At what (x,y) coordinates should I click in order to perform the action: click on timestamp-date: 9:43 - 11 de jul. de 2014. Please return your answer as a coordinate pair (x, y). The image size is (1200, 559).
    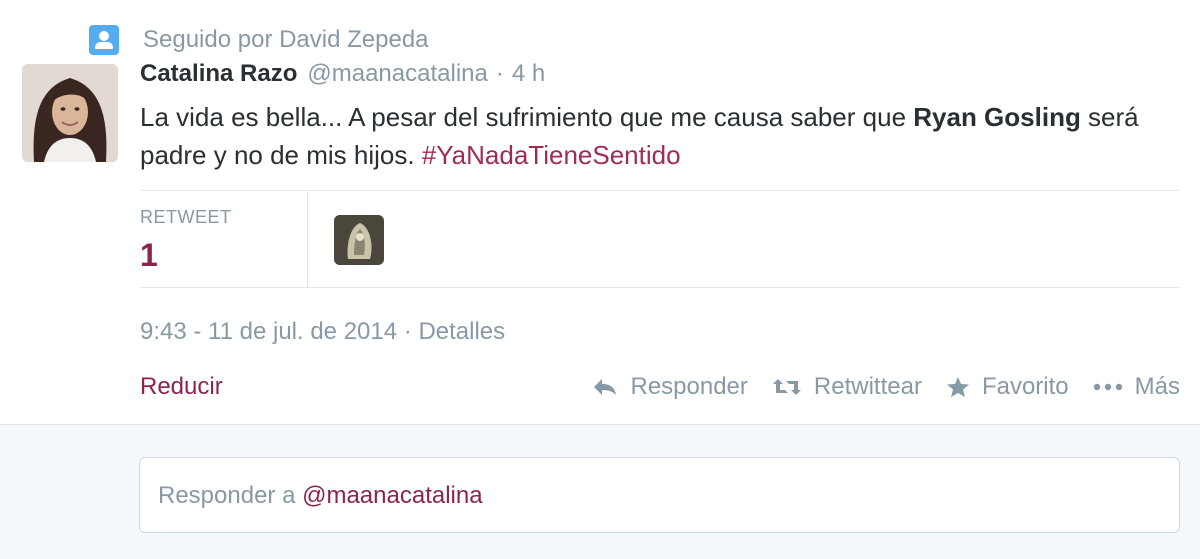
    Looking at the image, I should click on (269, 331).